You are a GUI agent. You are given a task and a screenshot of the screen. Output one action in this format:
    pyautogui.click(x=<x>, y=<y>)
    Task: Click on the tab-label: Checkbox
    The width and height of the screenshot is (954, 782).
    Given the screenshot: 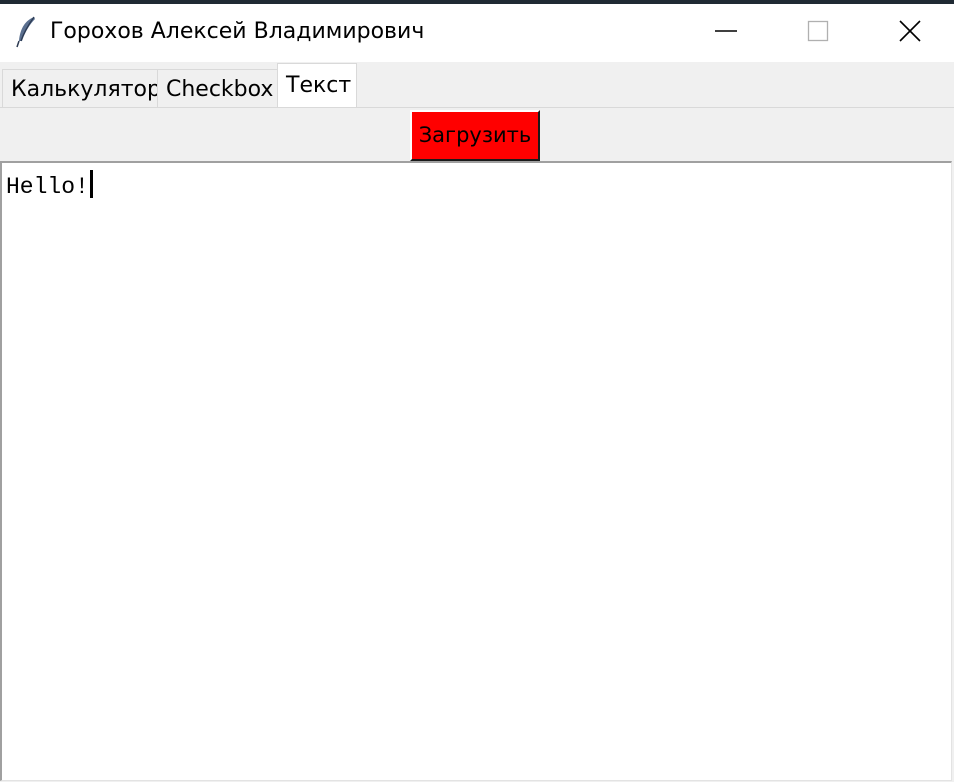 What is the action you would take?
    pyautogui.click(x=220, y=89)
    